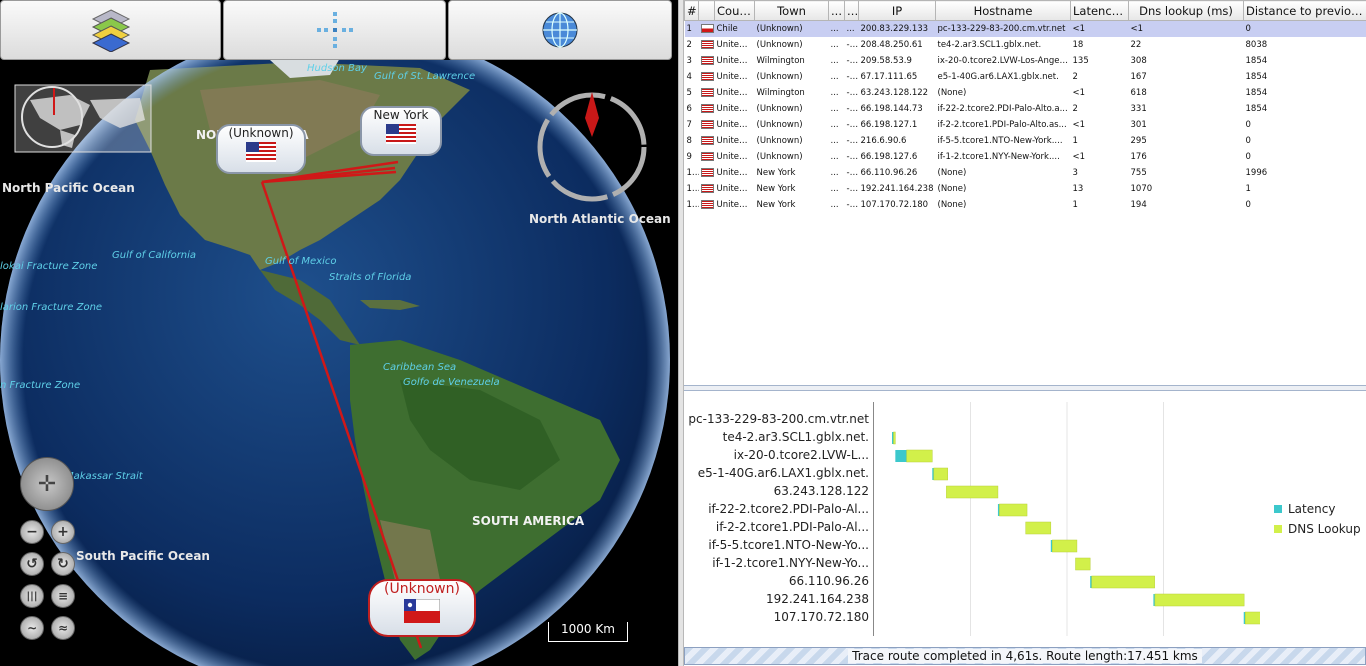 The height and width of the screenshot is (666, 1366). I want to click on rotate-left-button: ↺, so click(32, 564).